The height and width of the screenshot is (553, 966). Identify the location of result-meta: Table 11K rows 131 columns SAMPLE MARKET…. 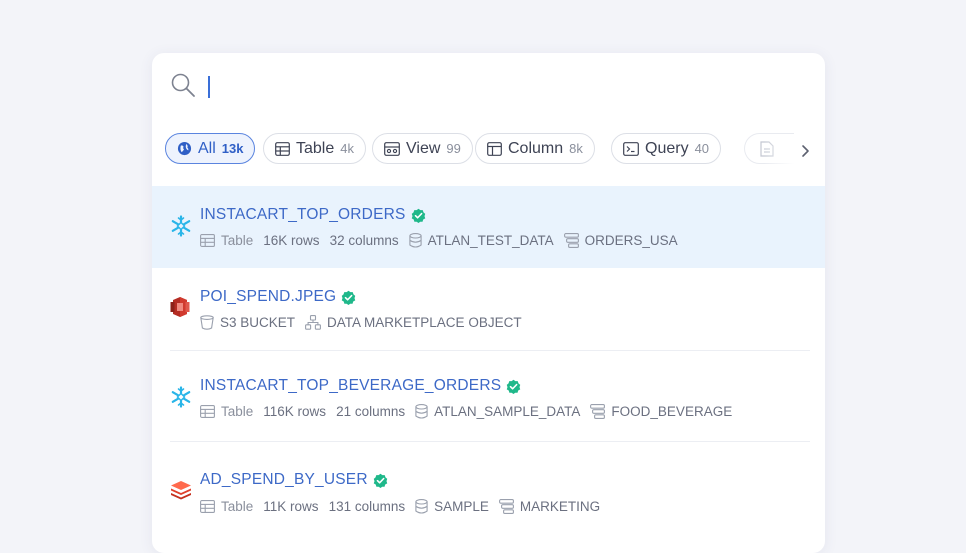
(405, 506).